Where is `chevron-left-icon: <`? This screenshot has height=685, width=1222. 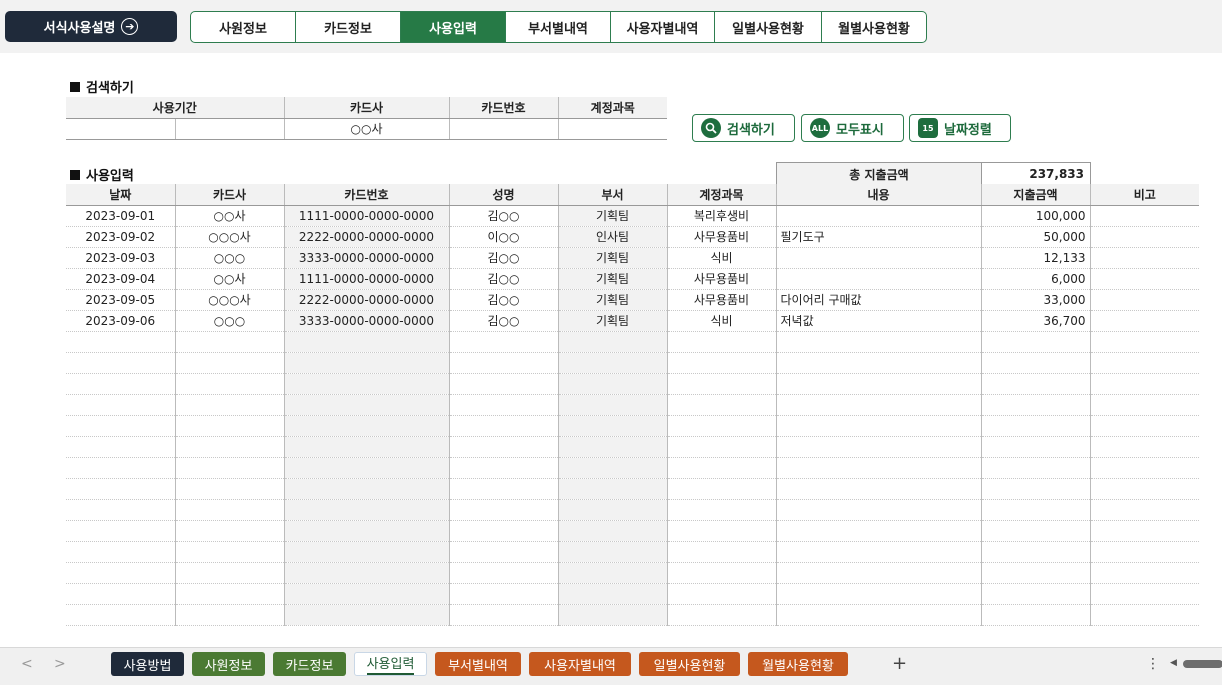 chevron-left-icon: < is located at coordinates (27, 664).